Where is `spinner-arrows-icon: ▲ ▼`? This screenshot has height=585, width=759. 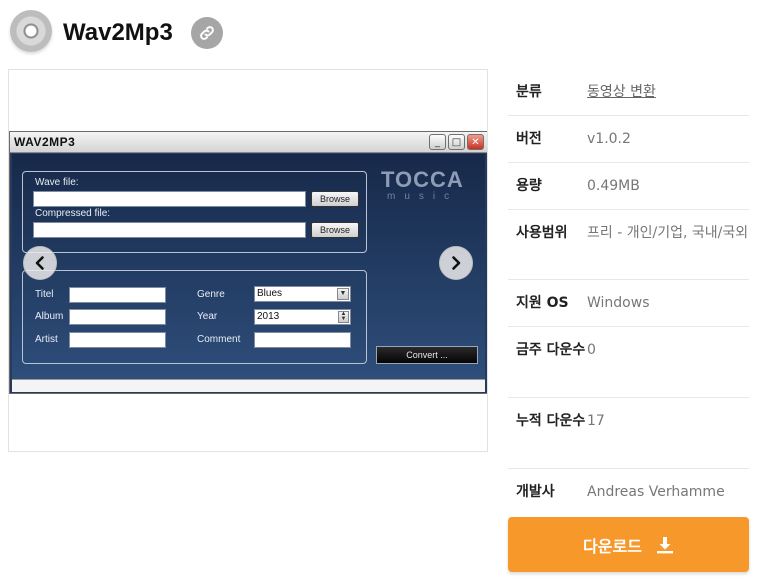
spinner-arrows-icon: ▲ ▼ is located at coordinates (343, 317).